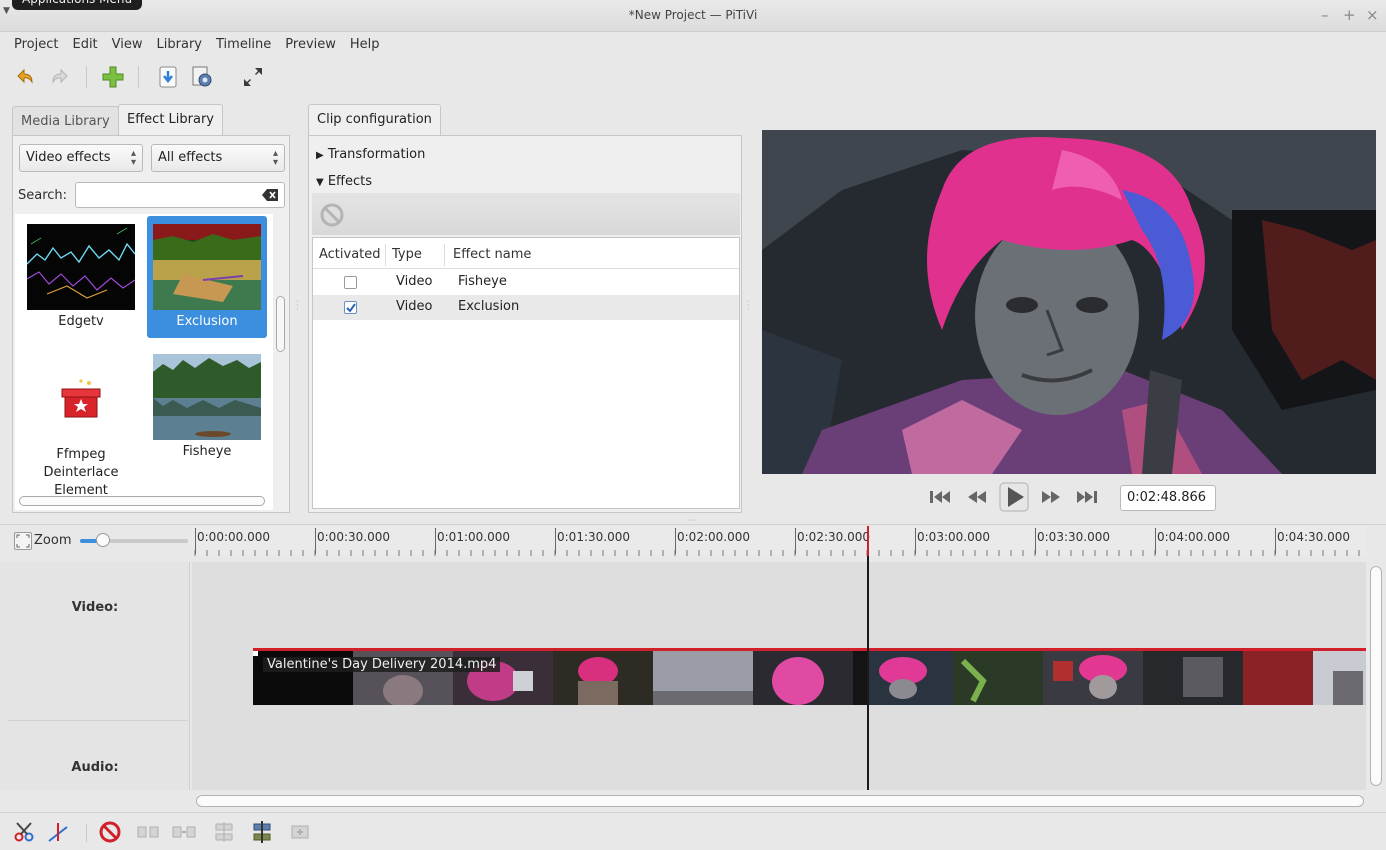  Describe the element at coordinates (1087, 497) in the screenshot. I see `go-to-end-icon` at that location.